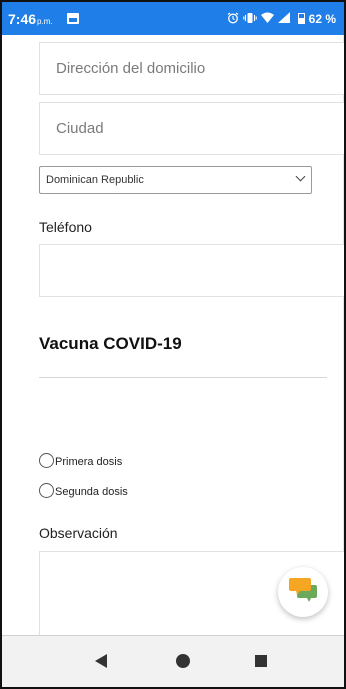 Image resolution: width=346 pixels, height=689 pixels. I want to click on home-icon, so click(183, 661).